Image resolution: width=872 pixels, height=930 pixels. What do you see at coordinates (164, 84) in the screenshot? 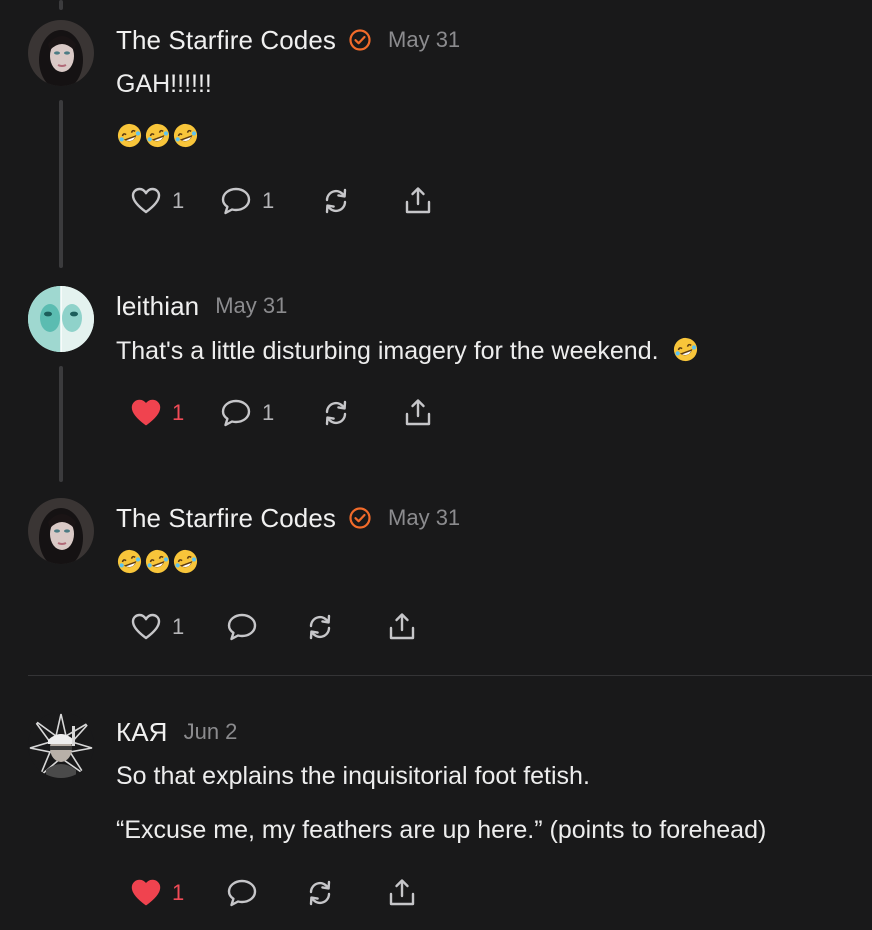
I see `comment-text: GAH!!!!!!` at bounding box center [164, 84].